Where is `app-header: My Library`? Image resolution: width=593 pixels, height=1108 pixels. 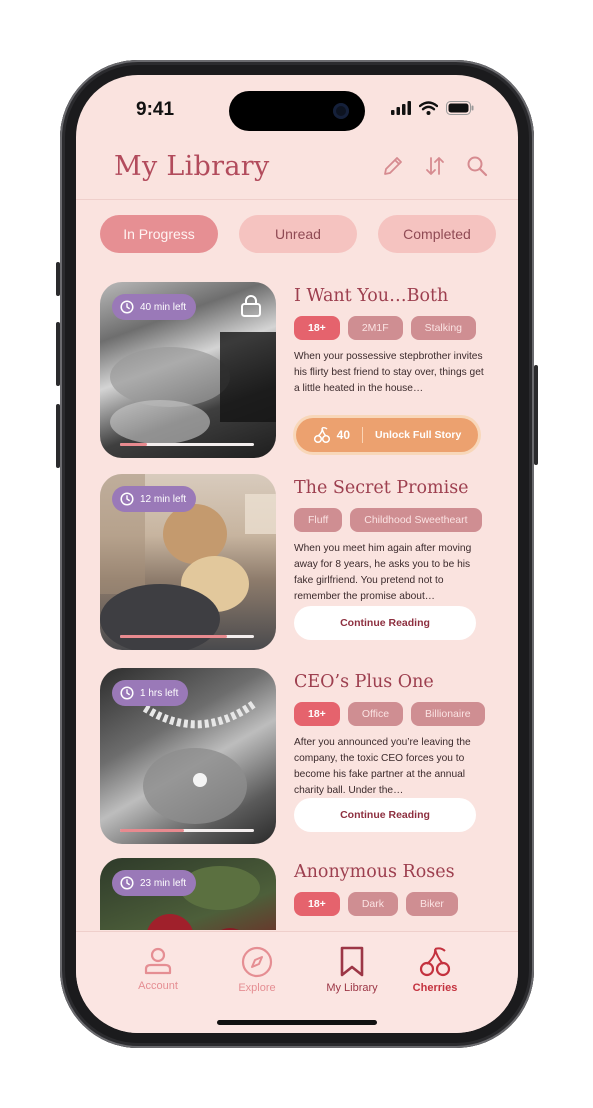
app-header: My Library is located at coordinates (297, 172).